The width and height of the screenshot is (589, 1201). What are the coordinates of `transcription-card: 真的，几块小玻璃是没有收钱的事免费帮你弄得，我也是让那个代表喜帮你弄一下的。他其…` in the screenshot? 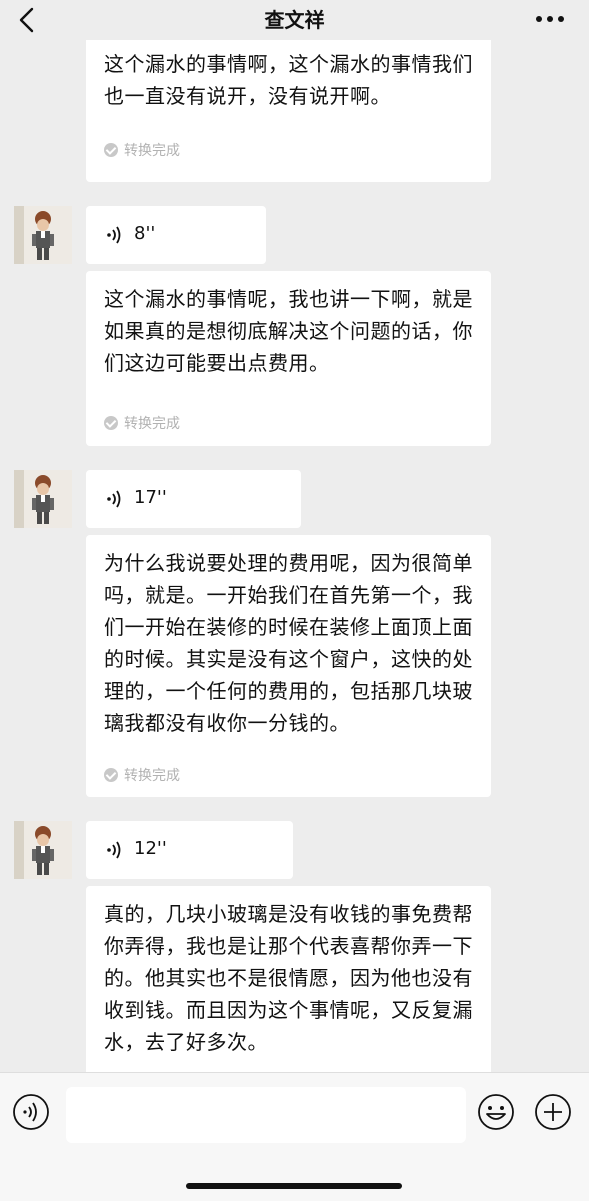 It's located at (288, 979).